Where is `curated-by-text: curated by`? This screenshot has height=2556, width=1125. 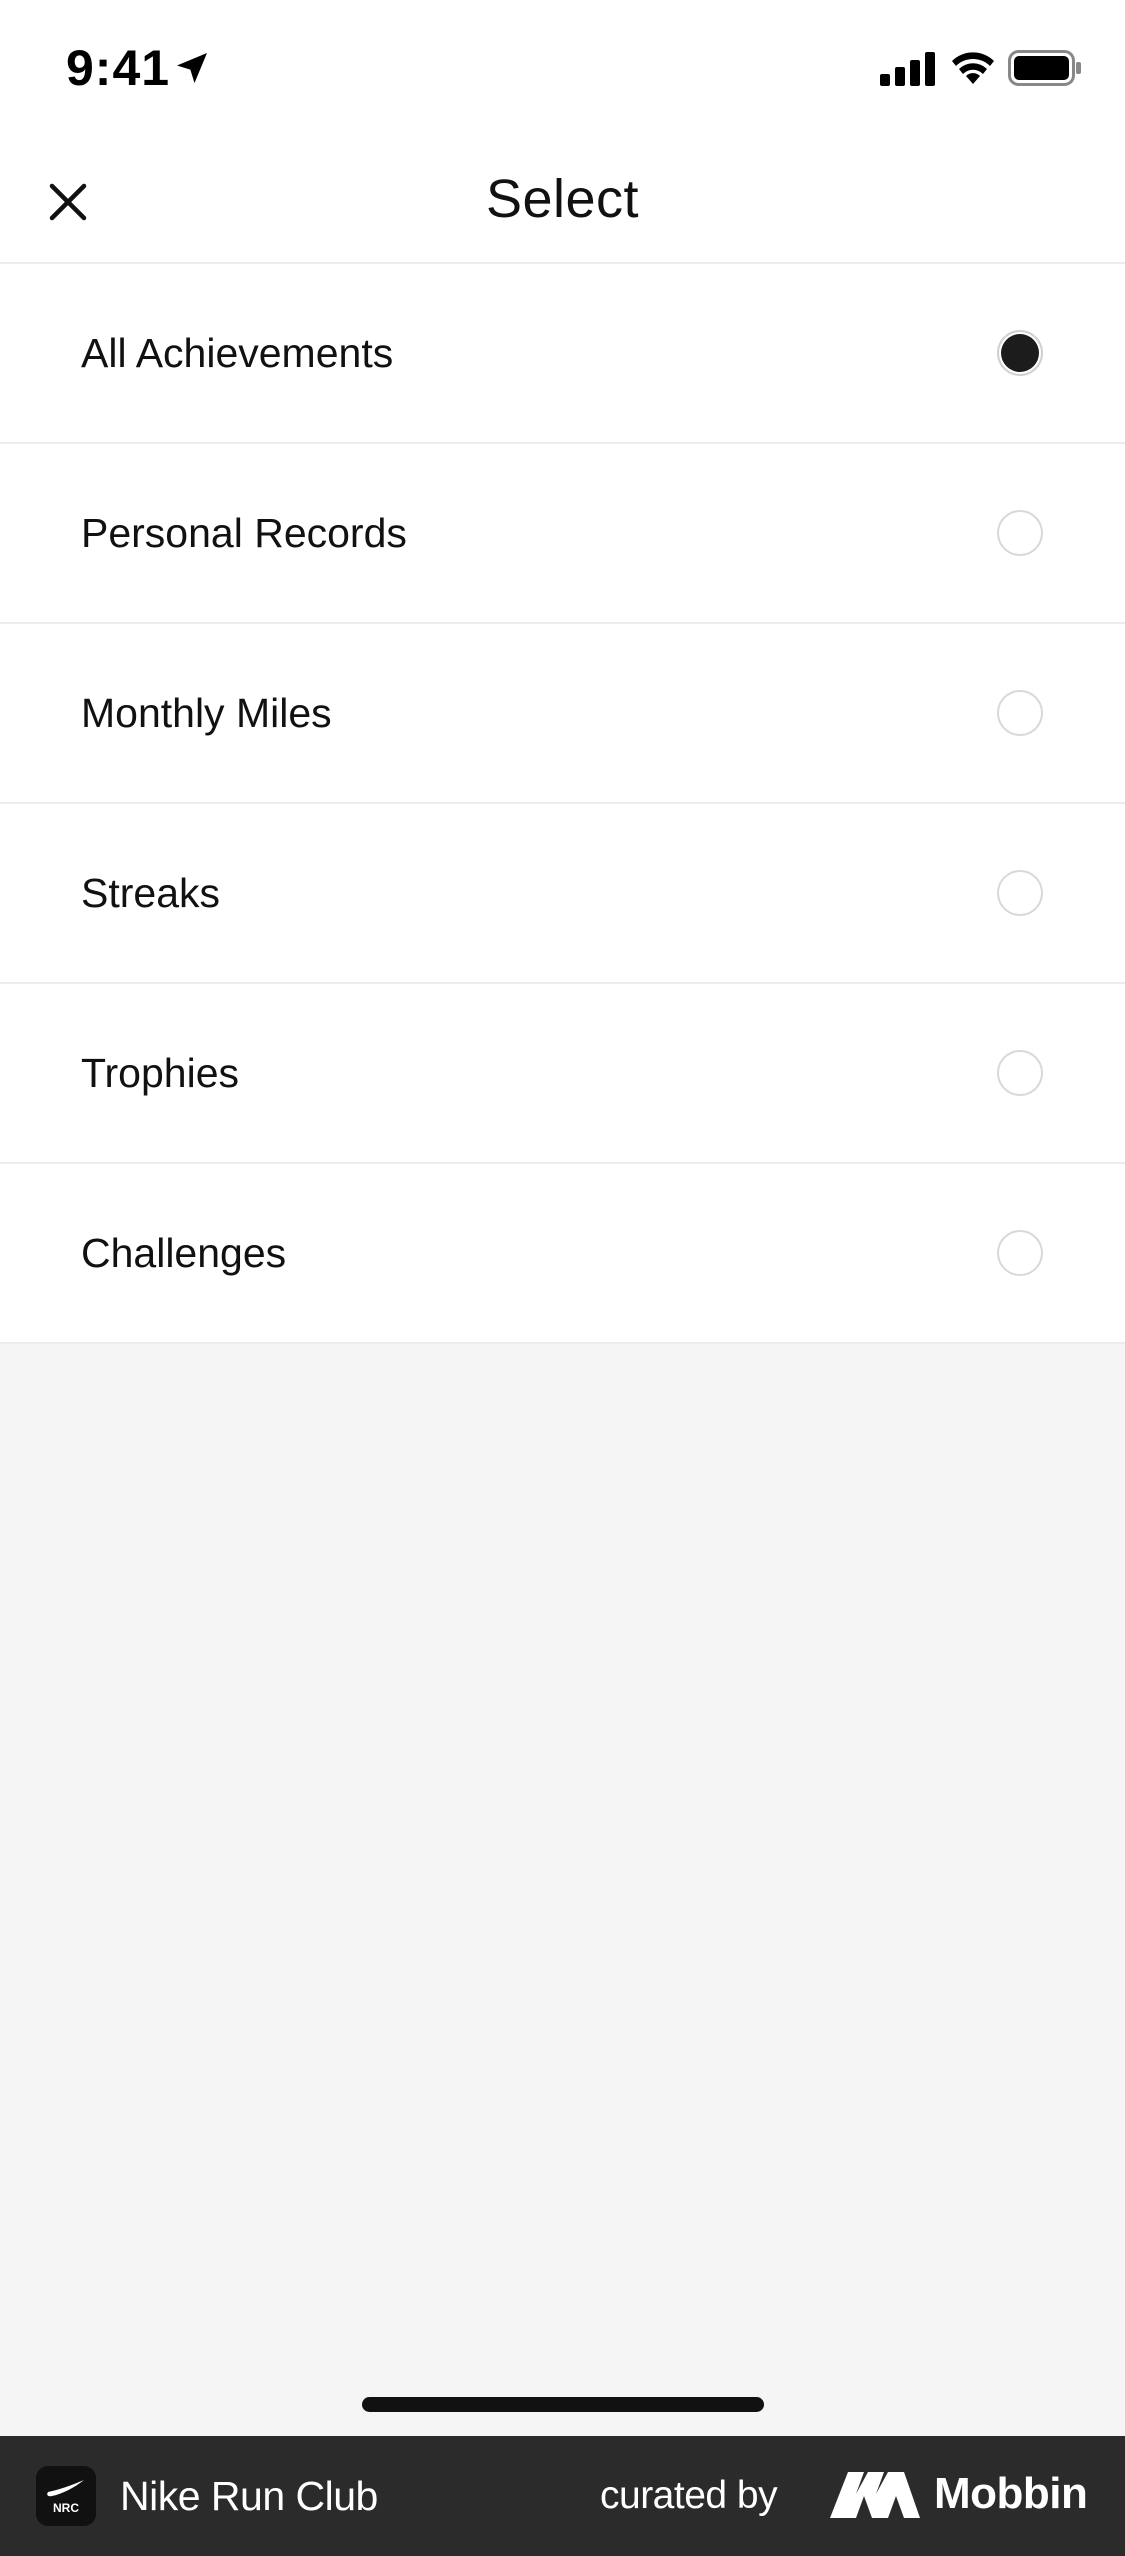 curated-by-text: curated by is located at coordinates (689, 2495).